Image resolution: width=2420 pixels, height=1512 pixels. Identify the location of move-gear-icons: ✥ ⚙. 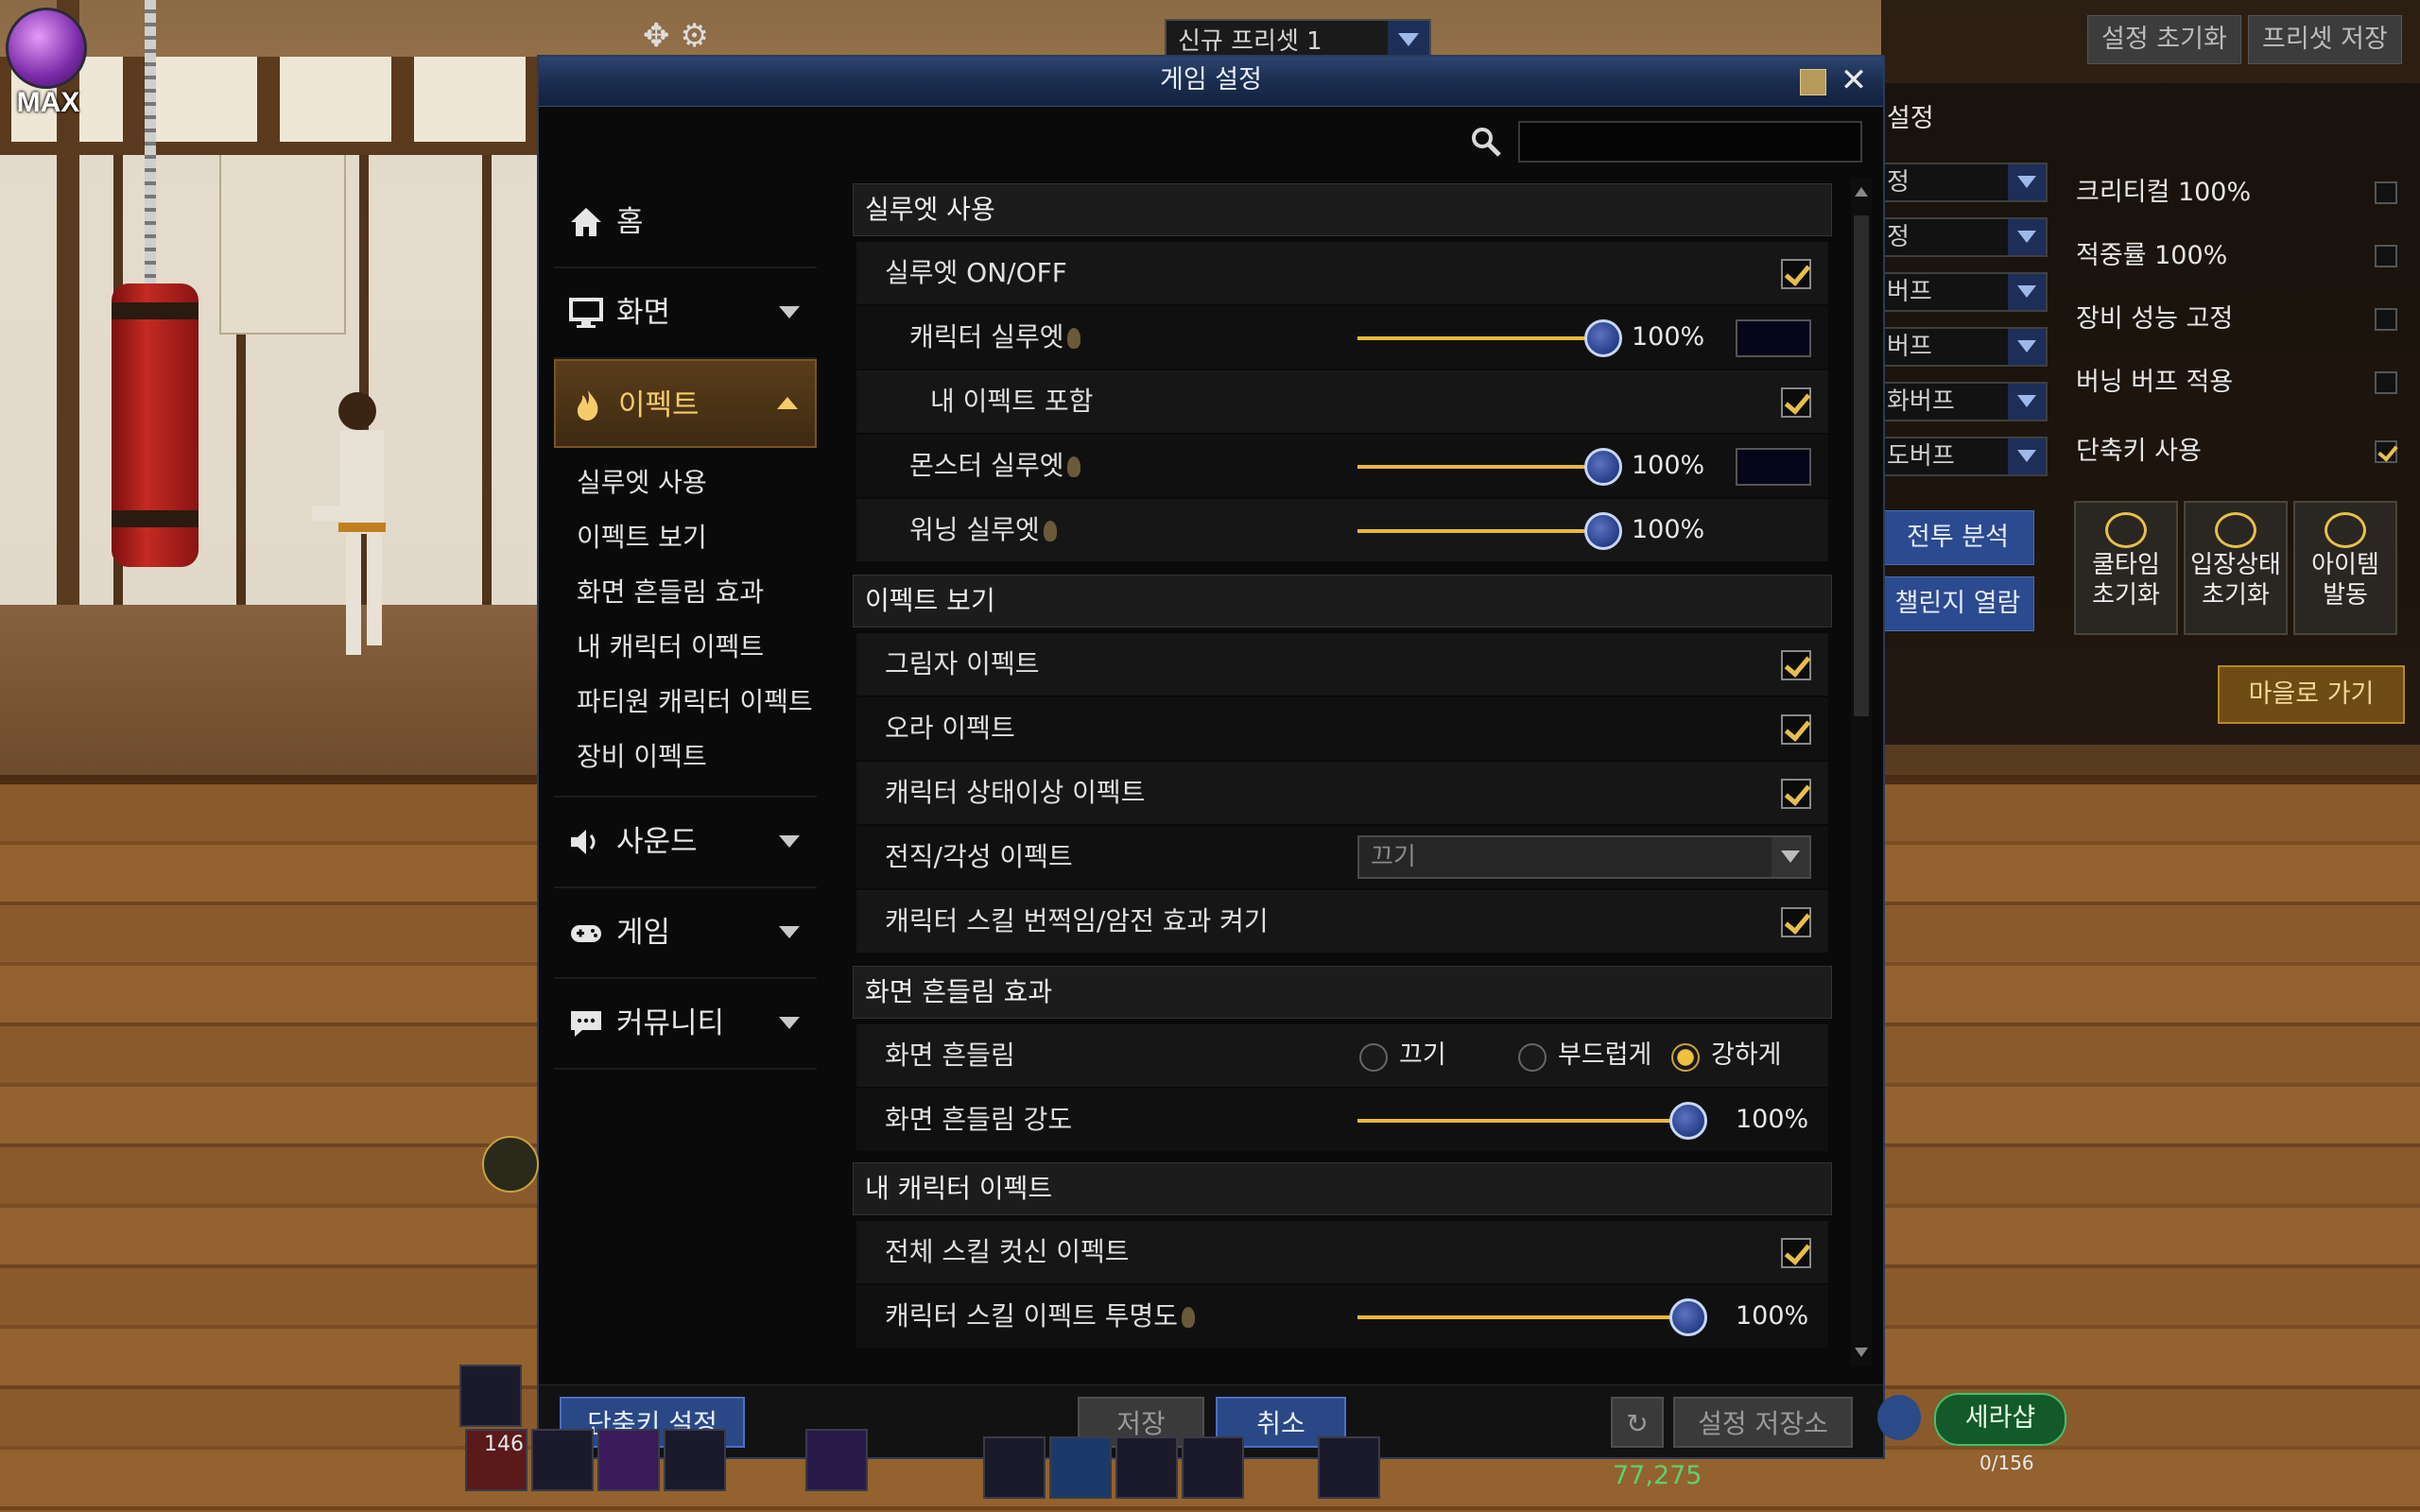
(676, 36).